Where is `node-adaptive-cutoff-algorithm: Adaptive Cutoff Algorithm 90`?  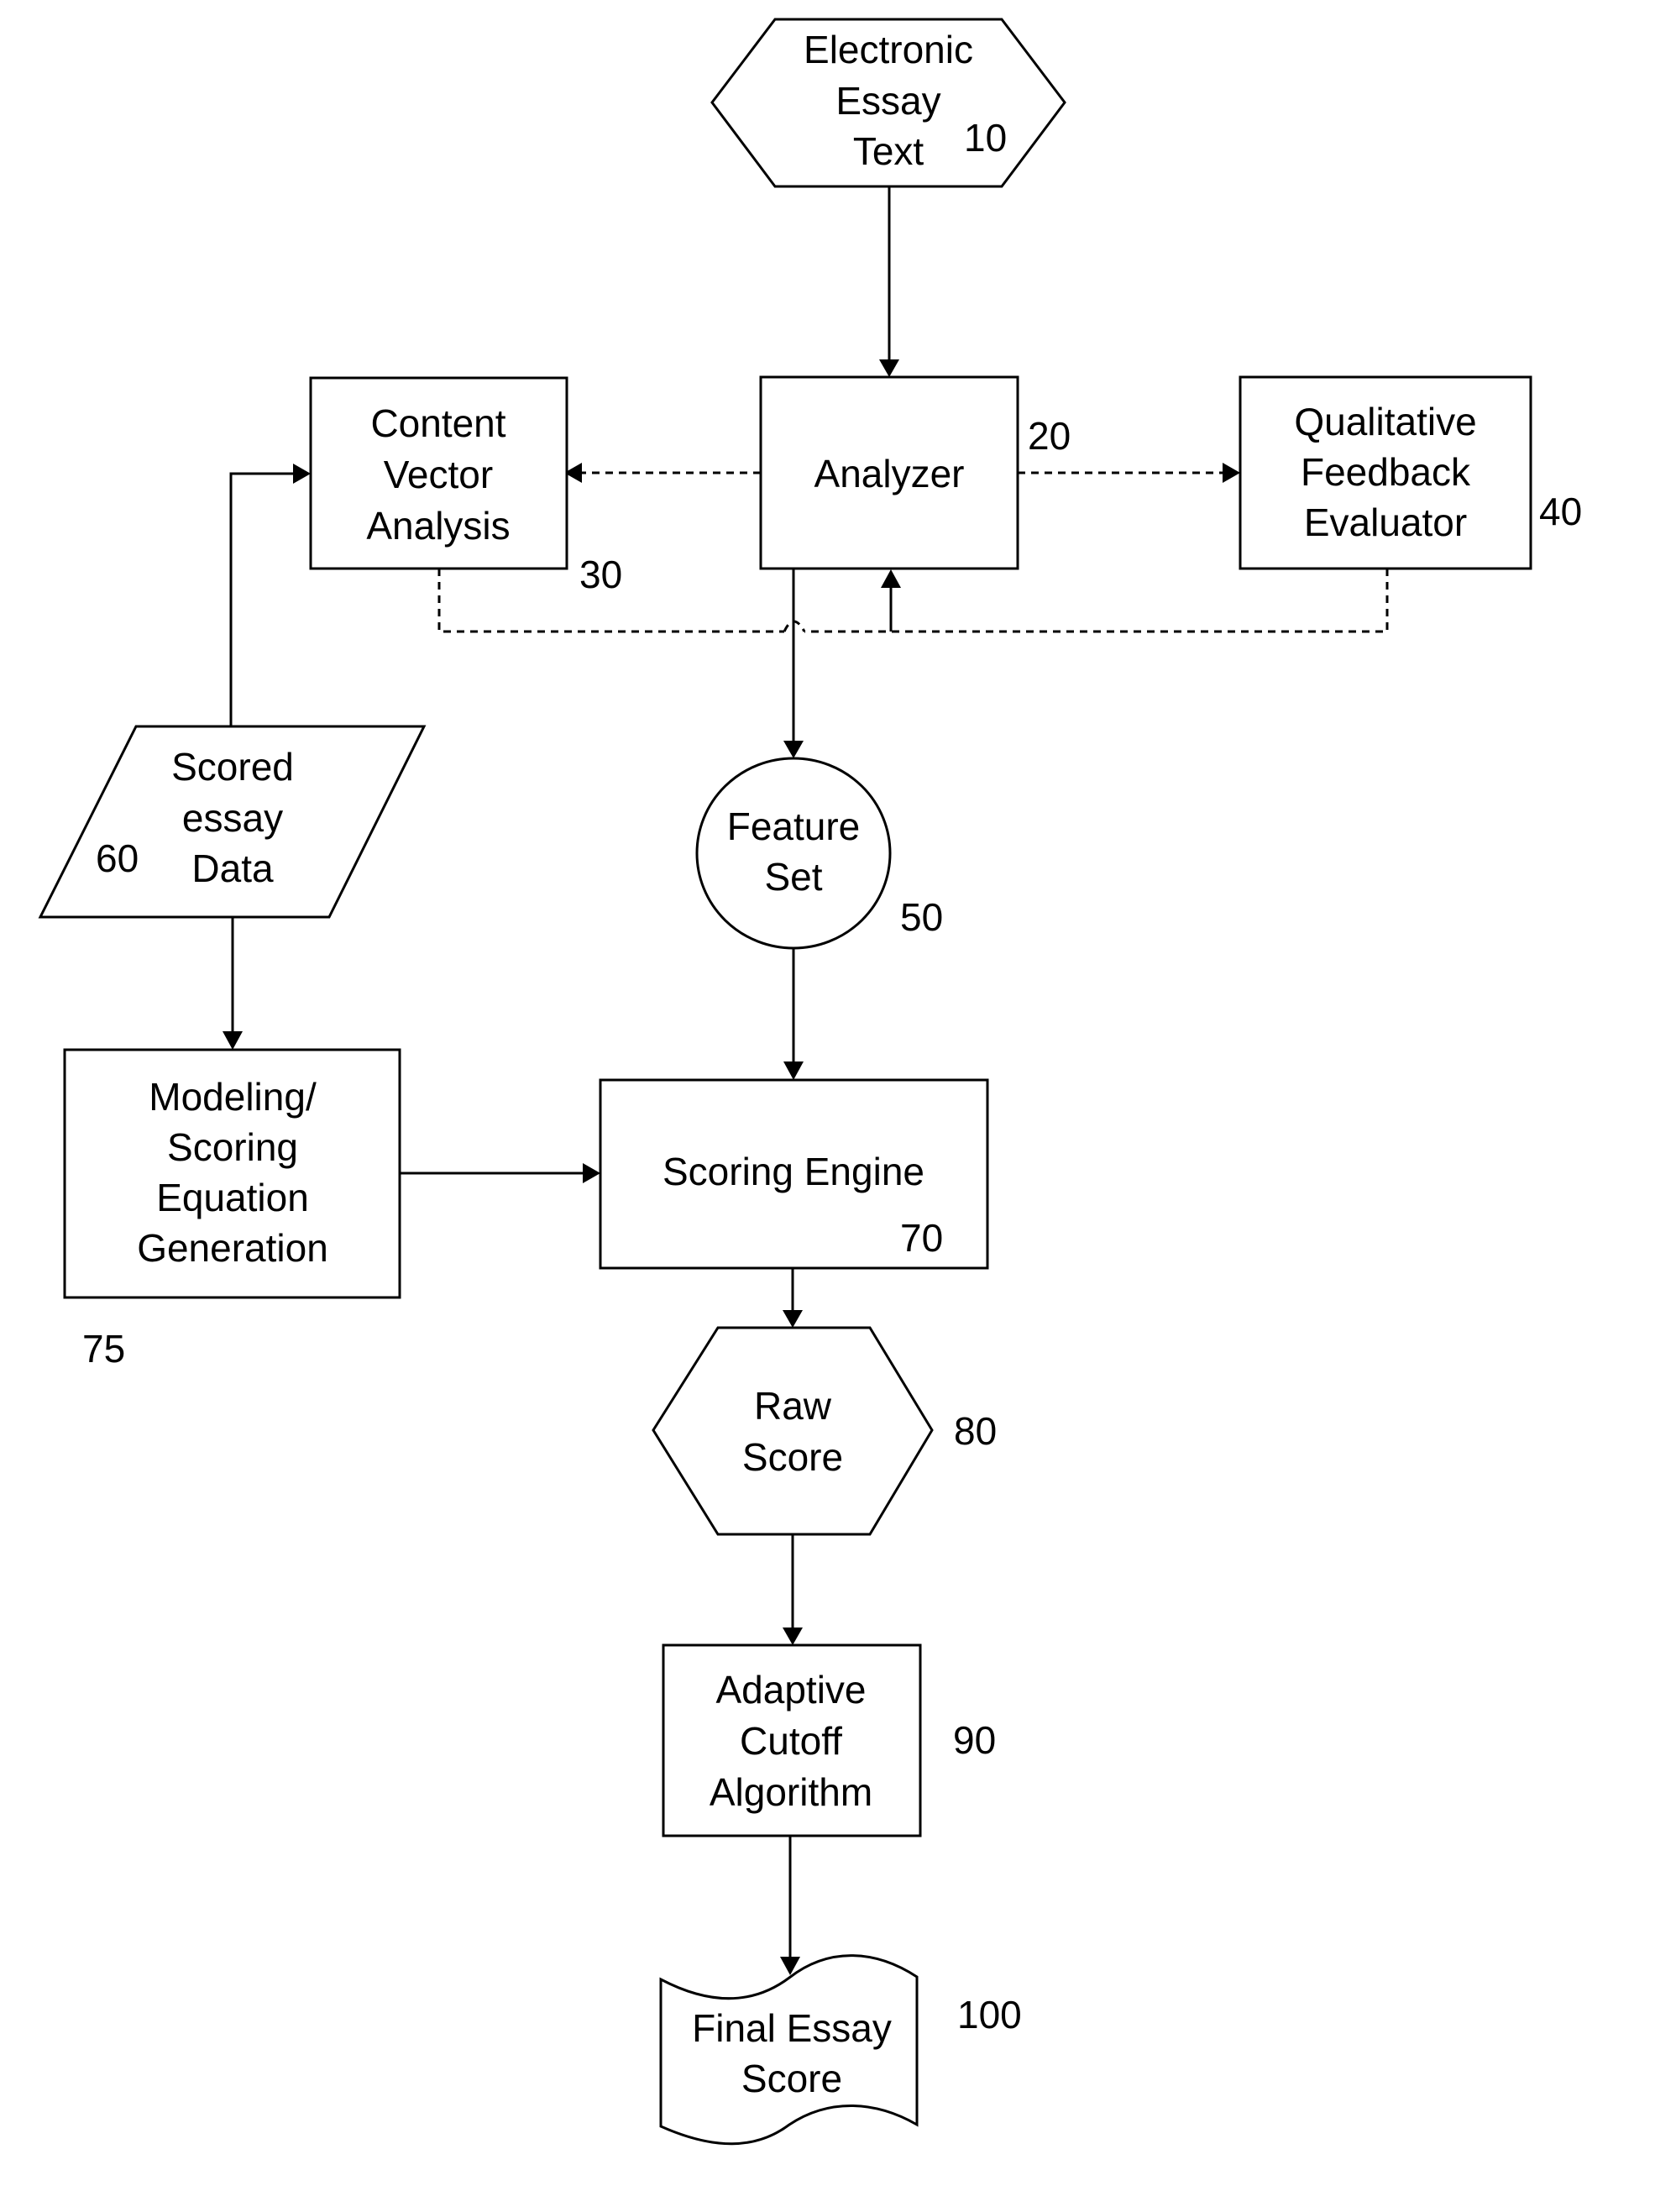
node-adaptive-cutoff-algorithm: Adaptive Cutoff Algorithm 90 is located at coordinates (829, 1740).